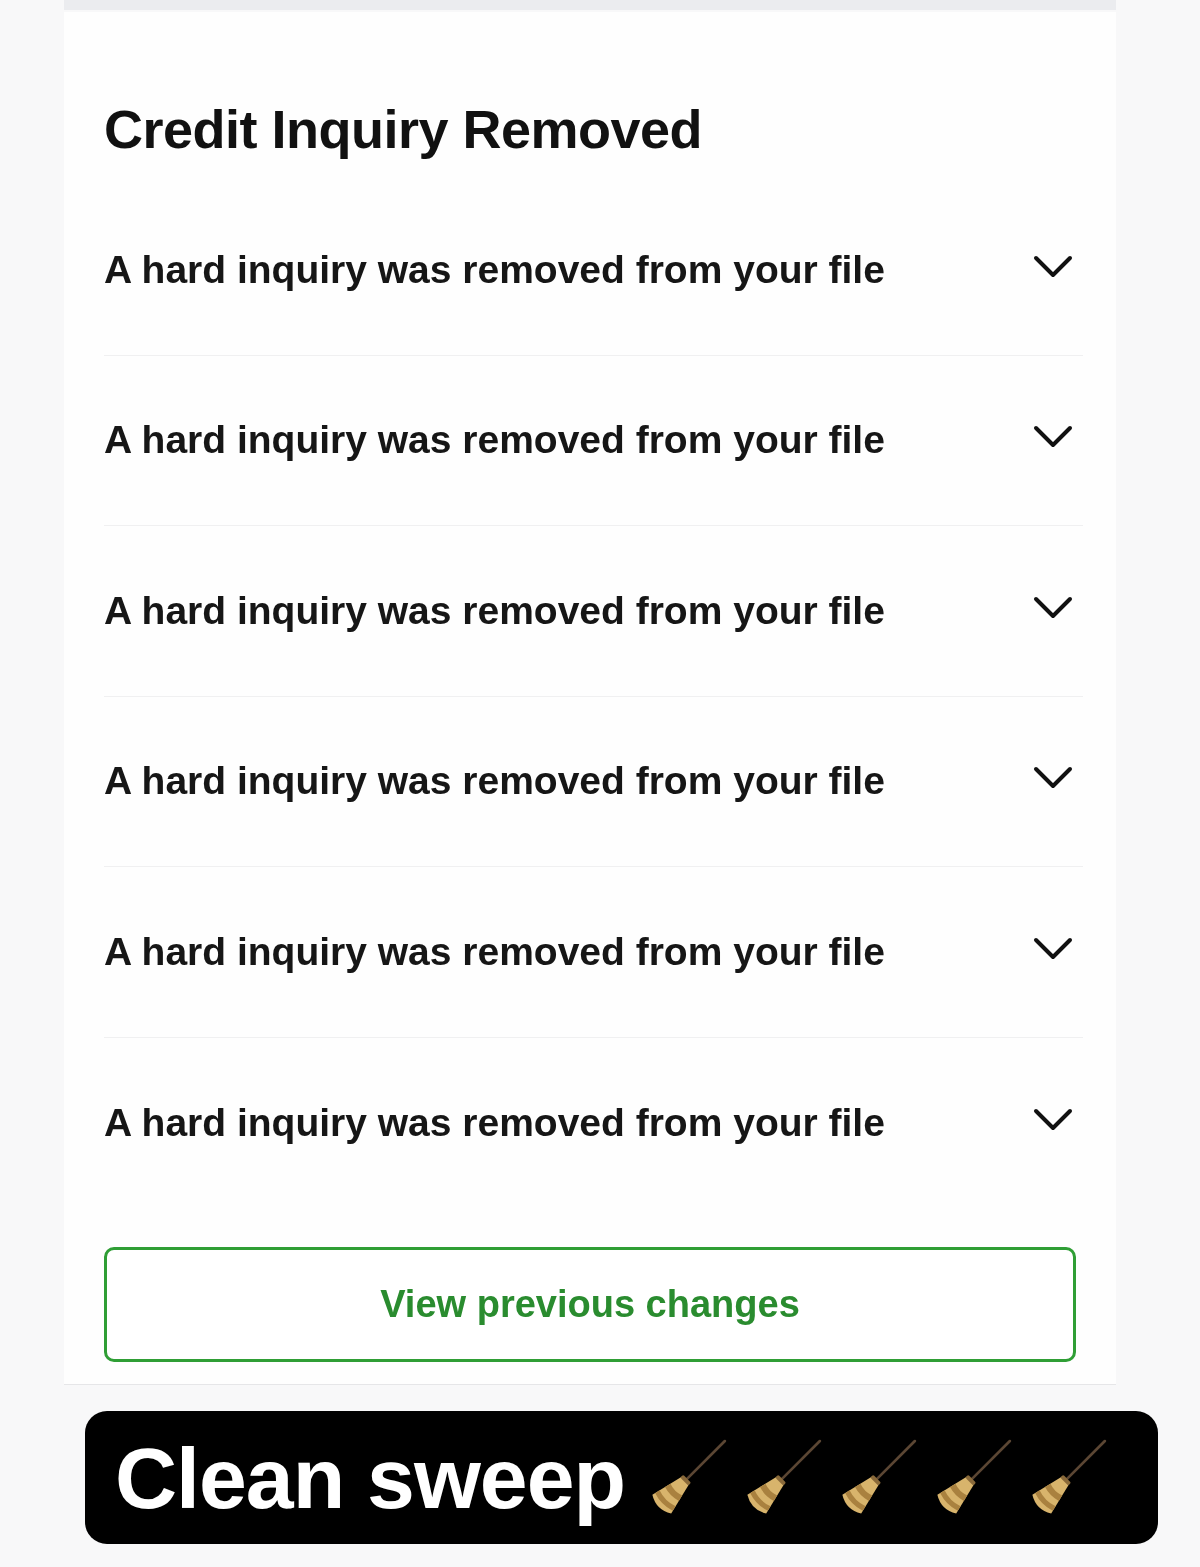 Image resolution: width=1200 pixels, height=1567 pixels. Describe the element at coordinates (370, 1477) in the screenshot. I see `caption-text: Clean sweep` at that location.